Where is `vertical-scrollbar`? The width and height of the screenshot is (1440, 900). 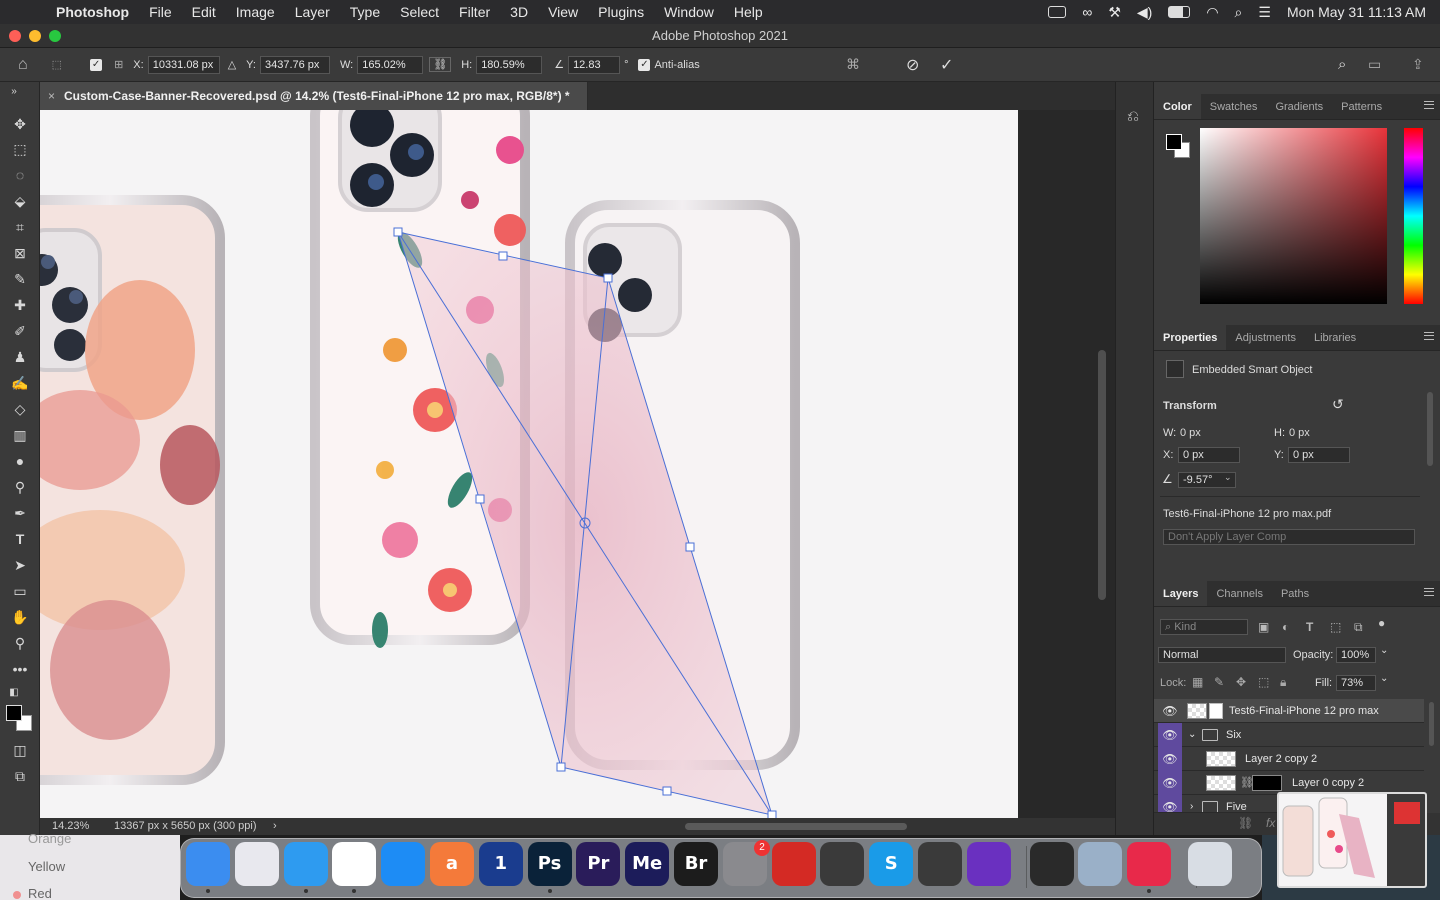 vertical-scrollbar is located at coordinates (1102, 475).